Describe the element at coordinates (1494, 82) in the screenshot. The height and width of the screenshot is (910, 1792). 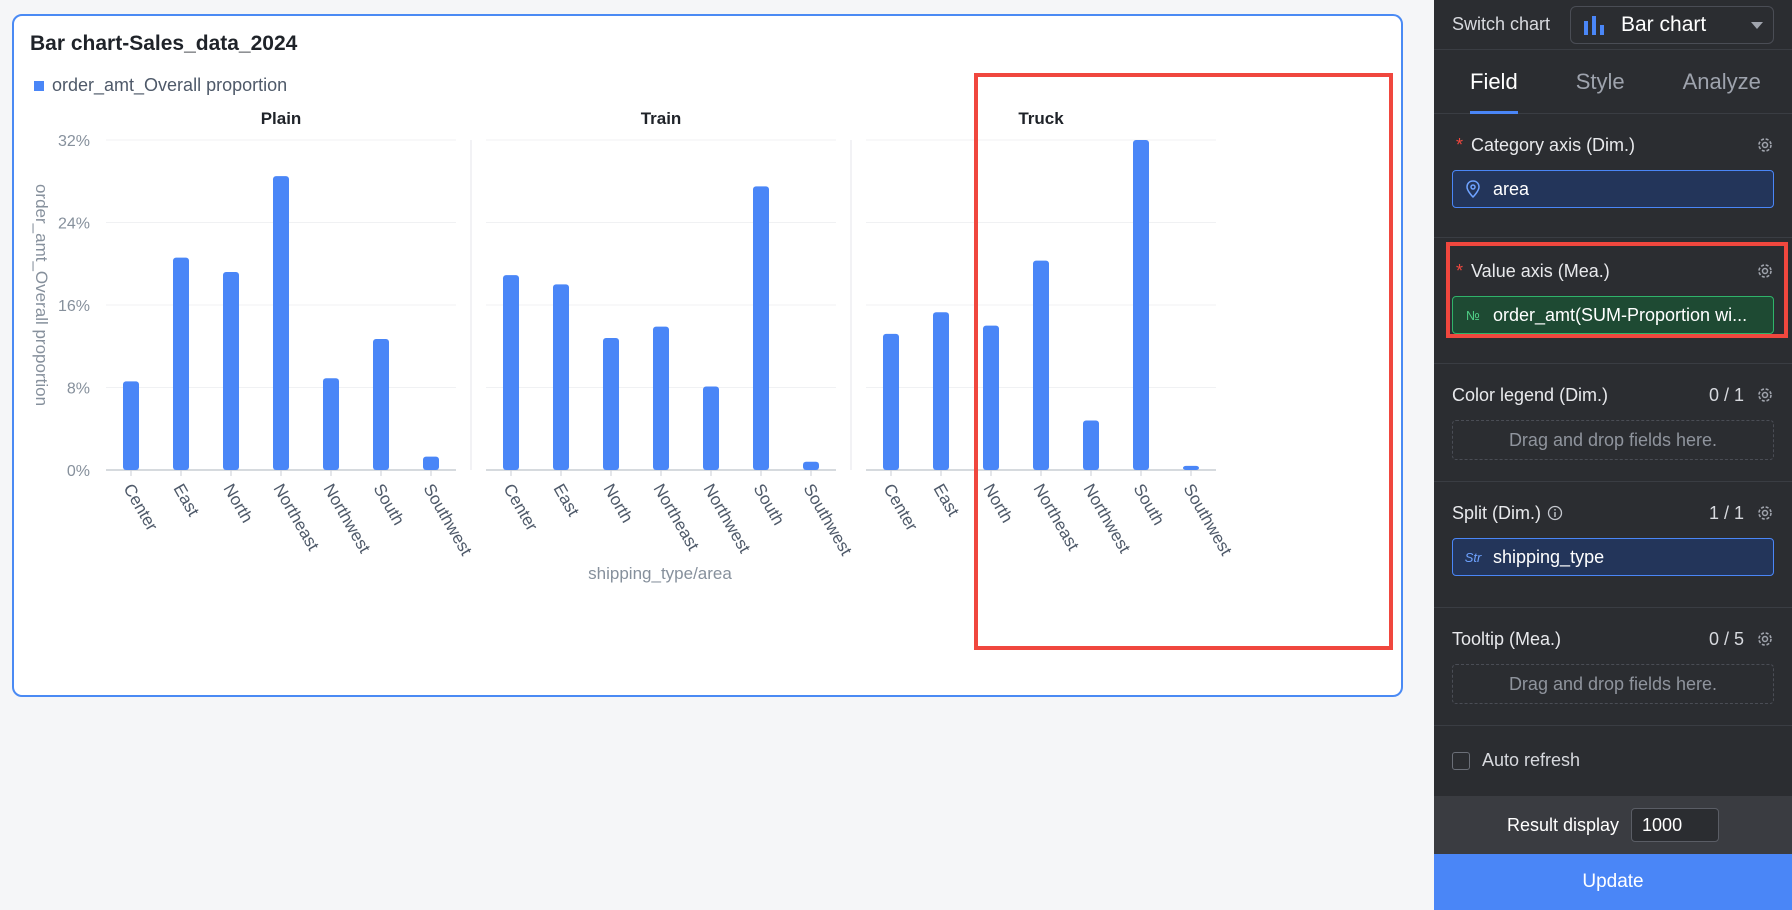
I see `tab-field: Field` at that location.